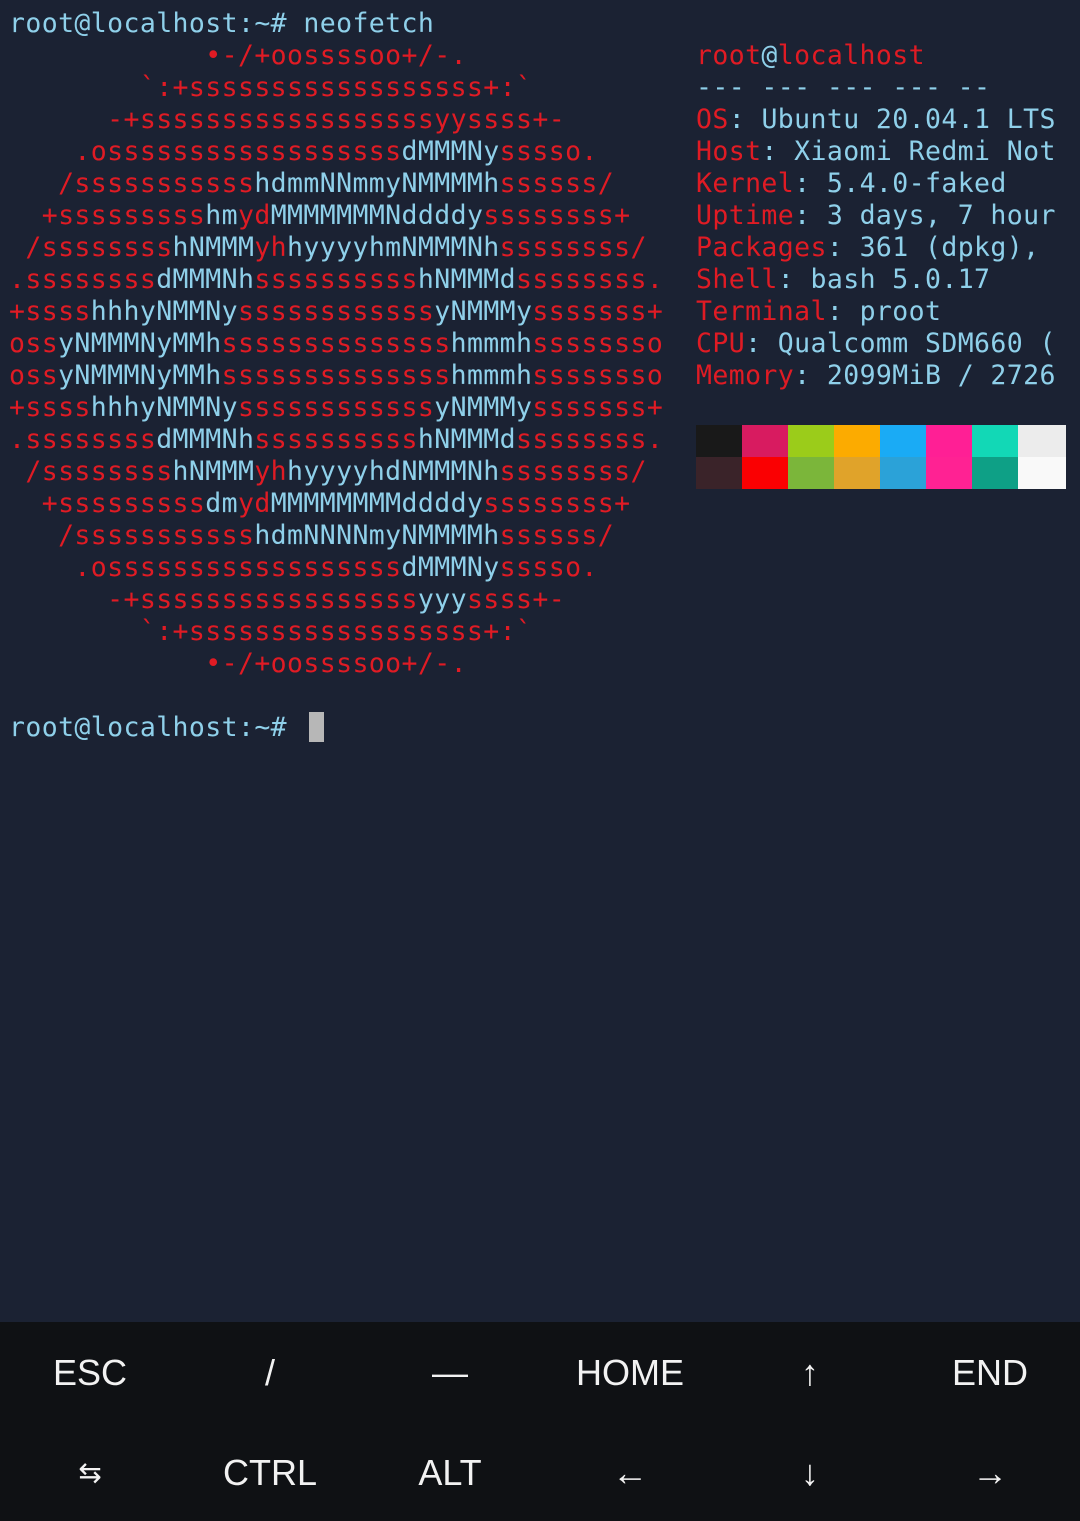 This screenshot has height=1521, width=1080. What do you see at coordinates (156, 727) in the screenshot?
I see `prompt: root@localhost:~#` at bounding box center [156, 727].